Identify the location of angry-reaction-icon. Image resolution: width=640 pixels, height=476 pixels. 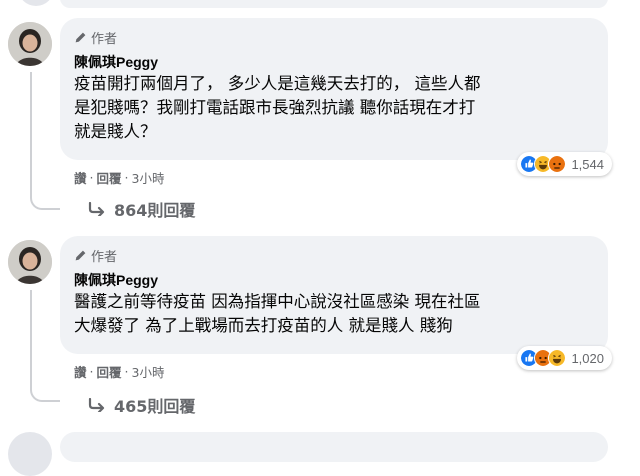
(557, 164).